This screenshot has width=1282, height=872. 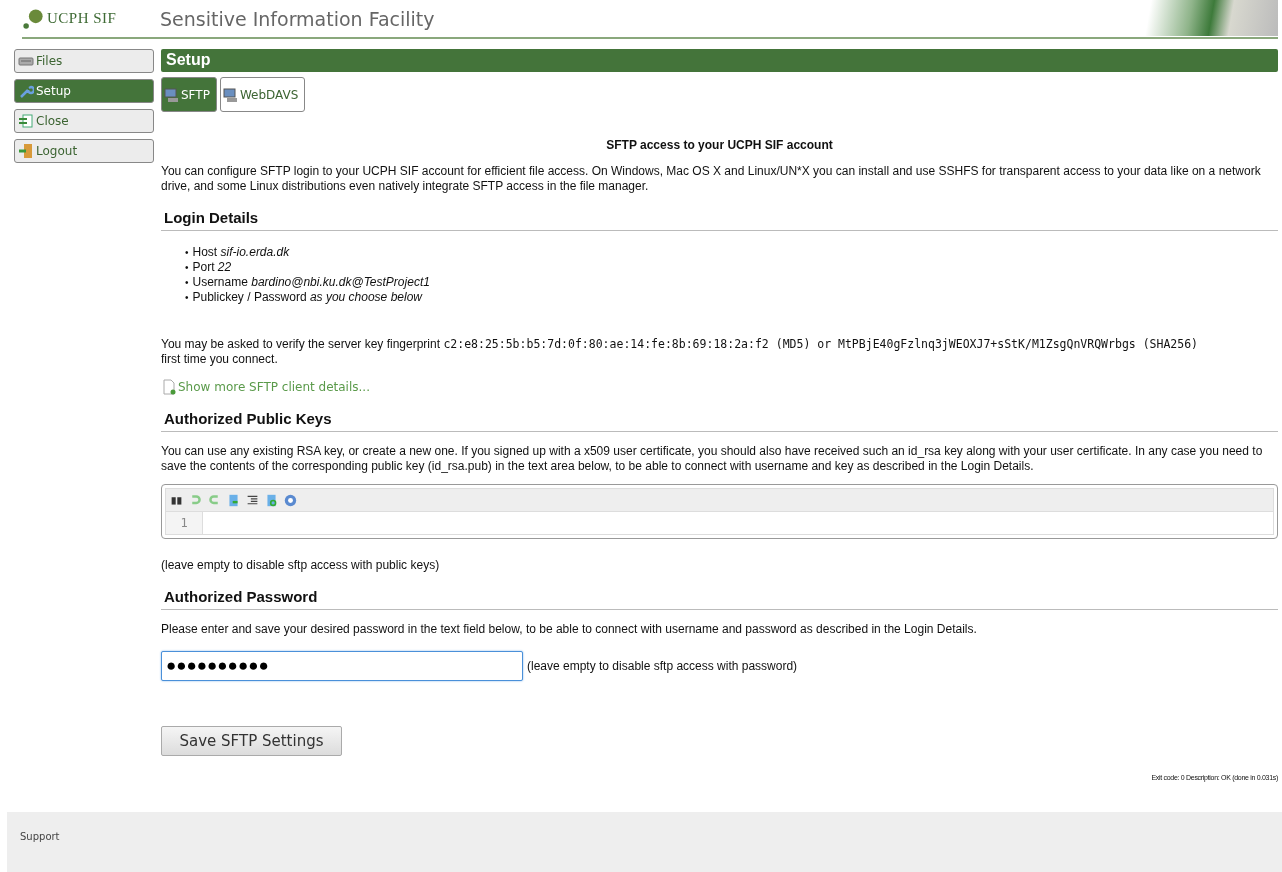 I want to click on close-arrows-icon, so click(x=26, y=121).